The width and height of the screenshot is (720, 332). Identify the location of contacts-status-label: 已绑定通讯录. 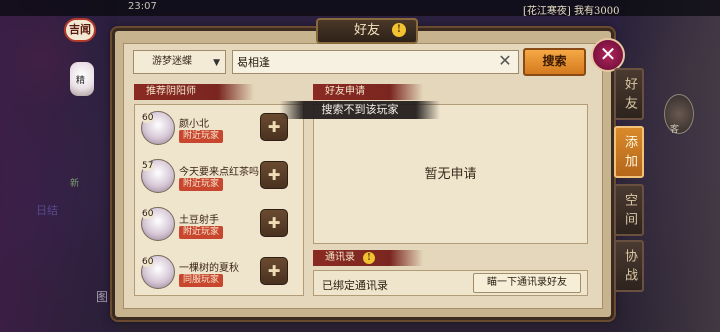
(355, 285).